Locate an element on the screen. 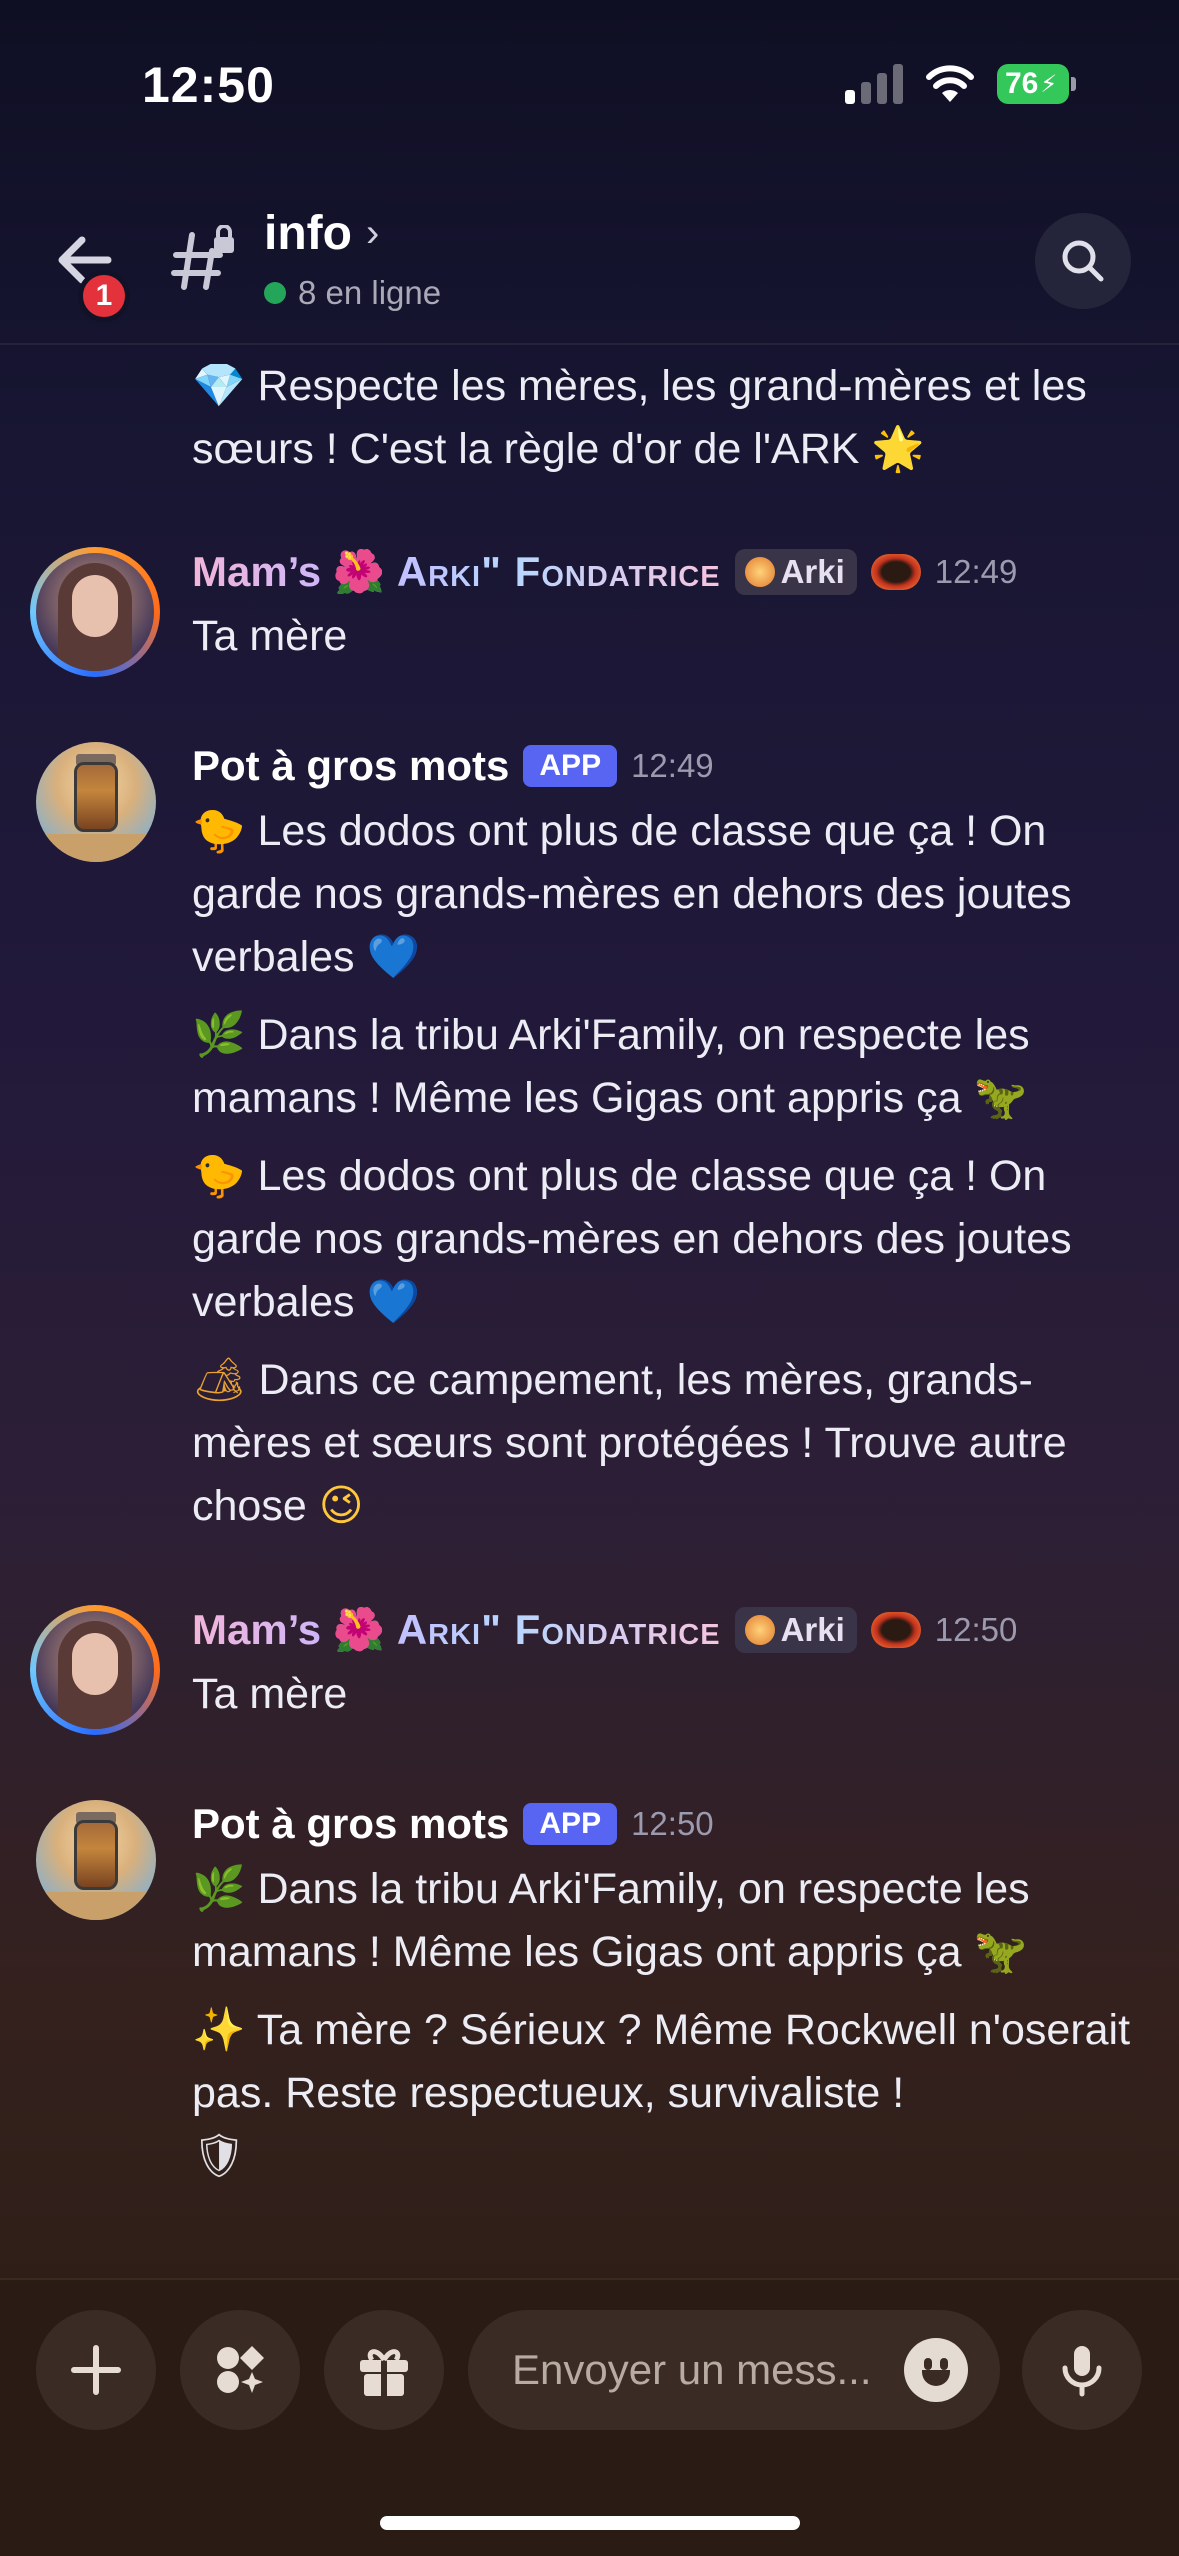 The width and height of the screenshot is (1179, 2556). microphone-icon is located at coordinates (1082, 2371).